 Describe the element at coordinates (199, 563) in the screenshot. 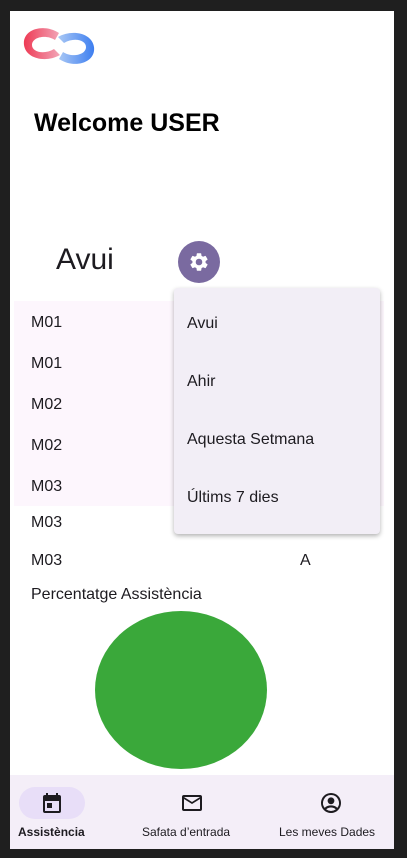

I see `attendance-row: M03 A` at that location.